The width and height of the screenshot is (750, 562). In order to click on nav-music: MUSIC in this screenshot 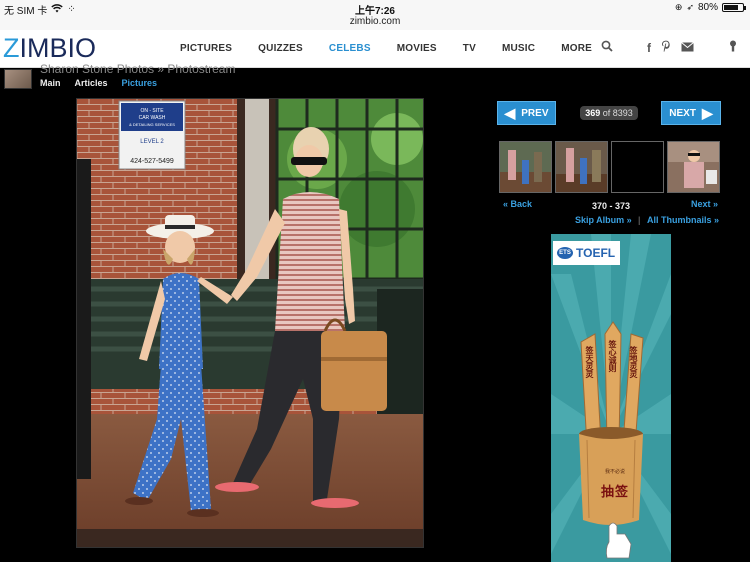, I will do `click(518, 48)`.